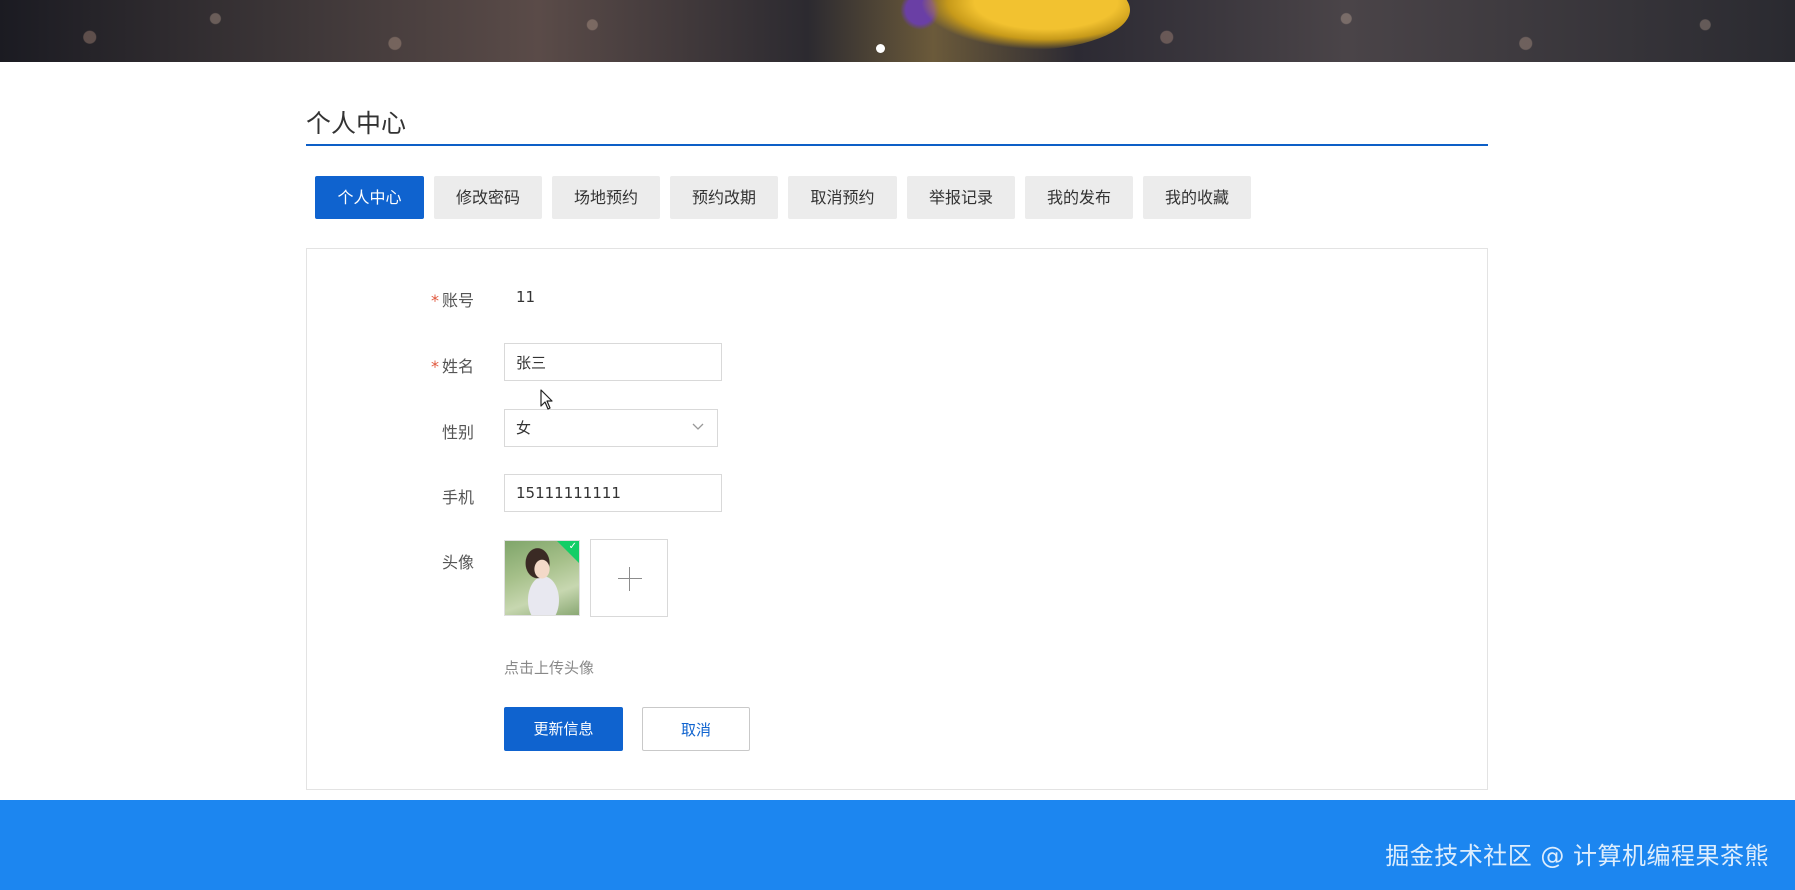 The height and width of the screenshot is (890, 1795). I want to click on avatar-label: 头像, so click(457, 562).